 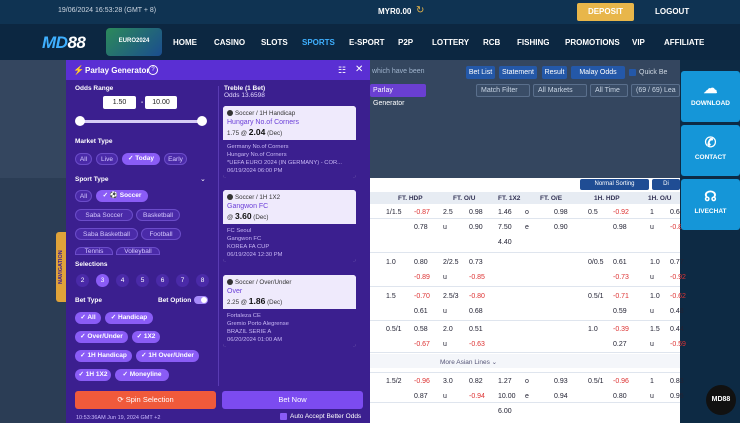 I want to click on md88-logo: MD88, so click(x=64, y=43).